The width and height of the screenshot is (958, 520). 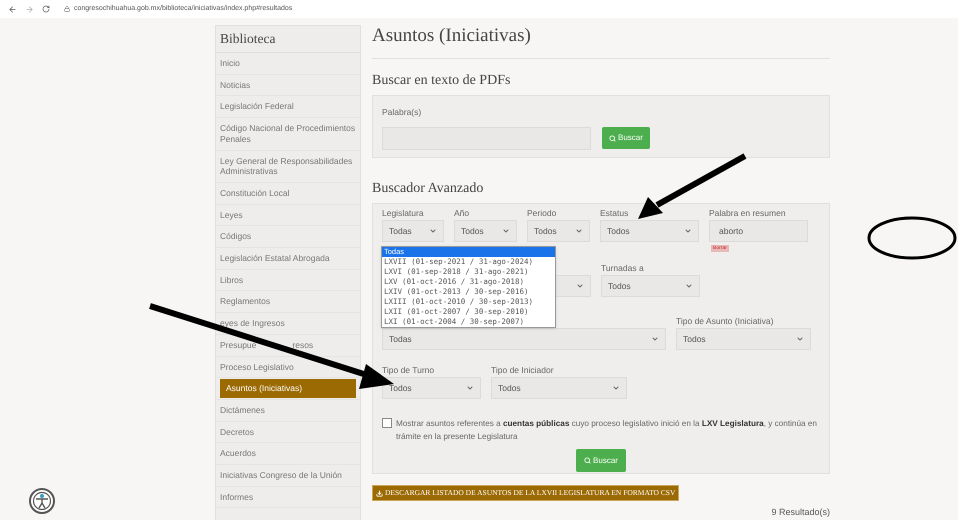 I want to click on sidebar-item: Iniciativas Congreso de la Unión, so click(x=288, y=475).